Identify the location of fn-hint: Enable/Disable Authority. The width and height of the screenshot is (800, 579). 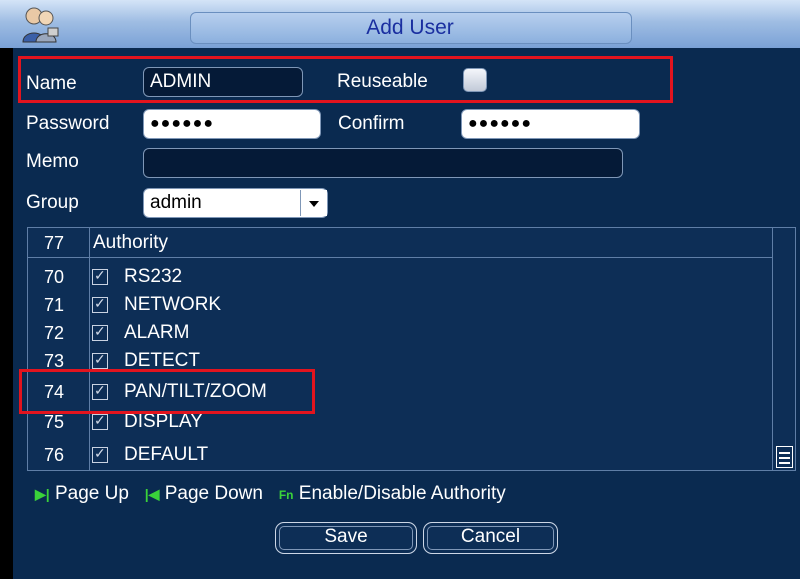
(402, 493).